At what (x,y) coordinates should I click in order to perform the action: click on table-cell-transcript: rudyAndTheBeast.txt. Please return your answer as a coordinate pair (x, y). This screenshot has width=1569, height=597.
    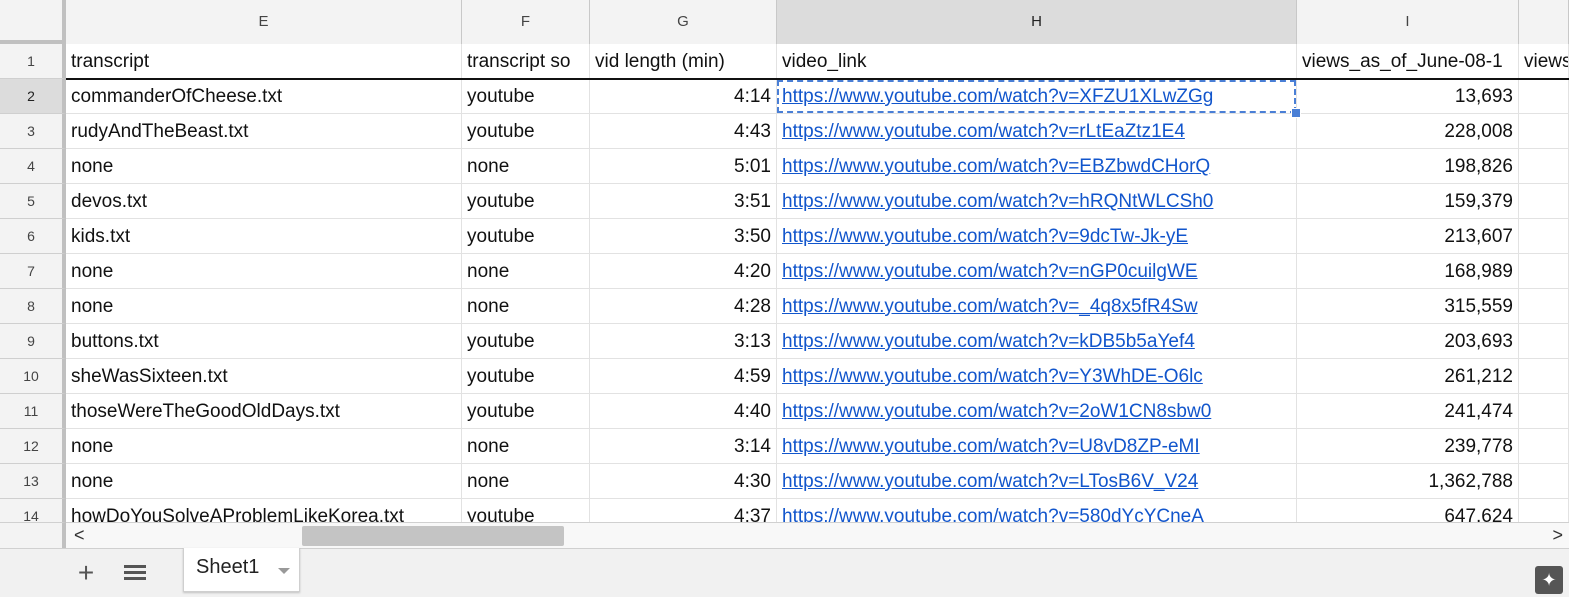
    Looking at the image, I should click on (264, 131).